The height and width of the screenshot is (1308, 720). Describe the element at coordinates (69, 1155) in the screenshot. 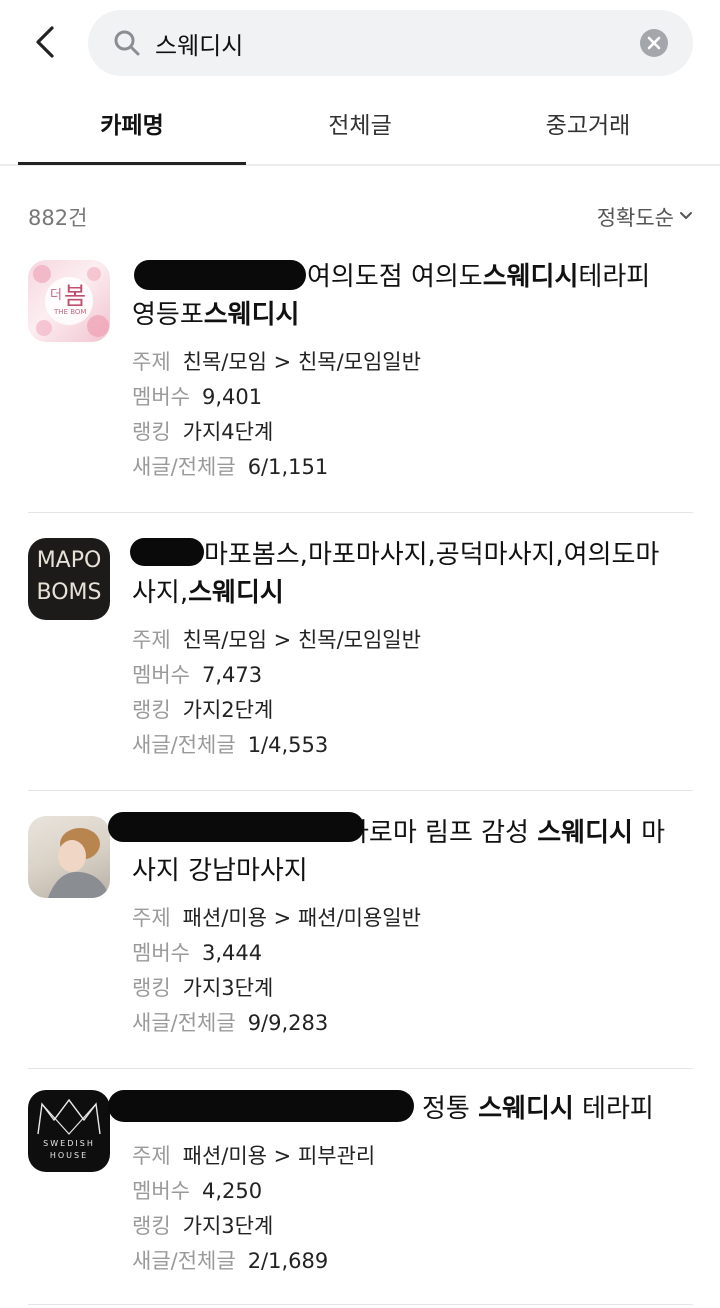

I see `logo-text: HOUSE` at that location.